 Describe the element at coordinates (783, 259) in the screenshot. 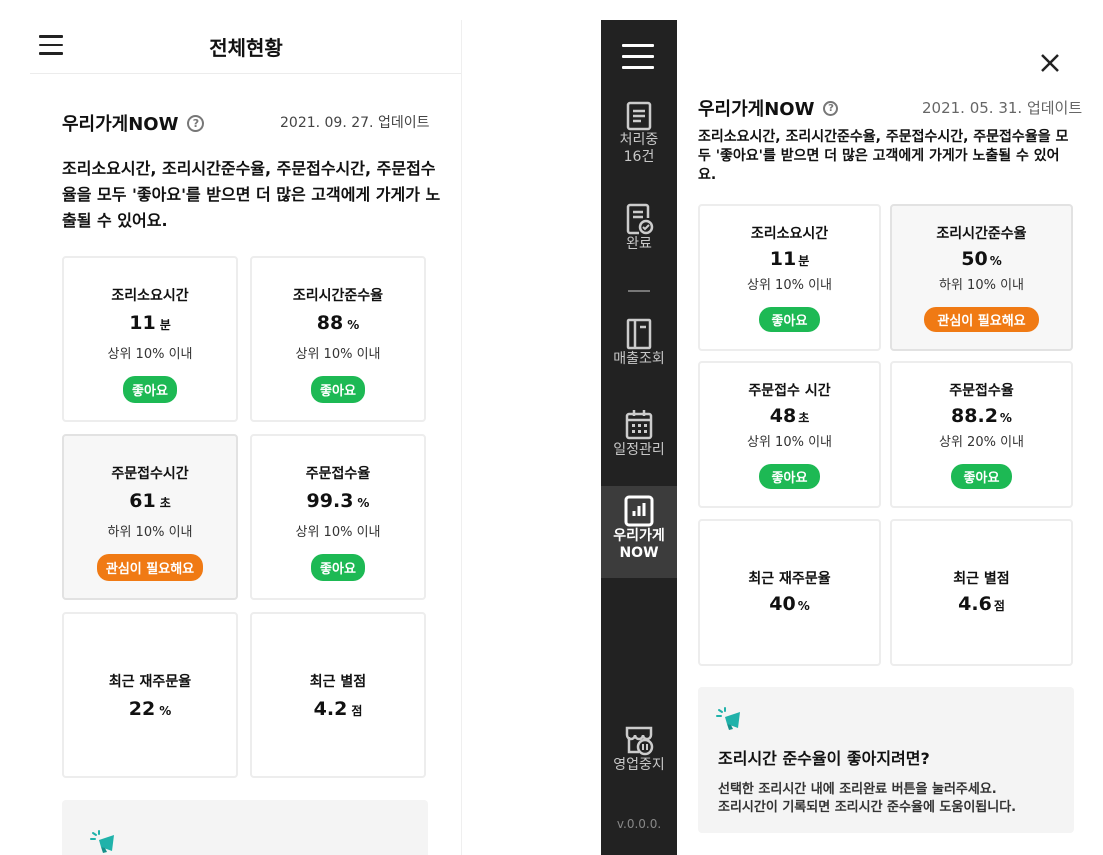

I see `metric-value: 11` at that location.